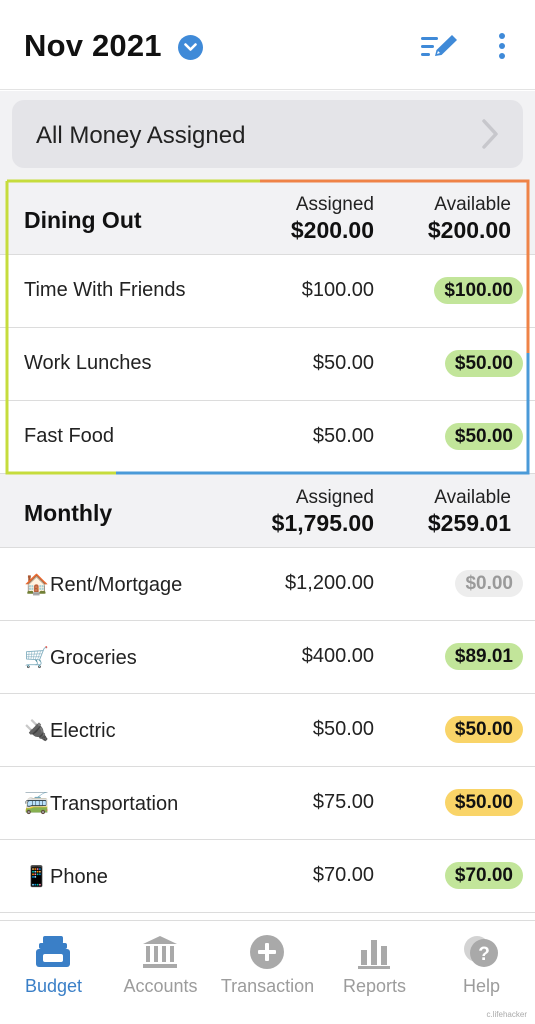  Describe the element at coordinates (36, 877) in the screenshot. I see `mobile-phone-icon: 📱` at that location.